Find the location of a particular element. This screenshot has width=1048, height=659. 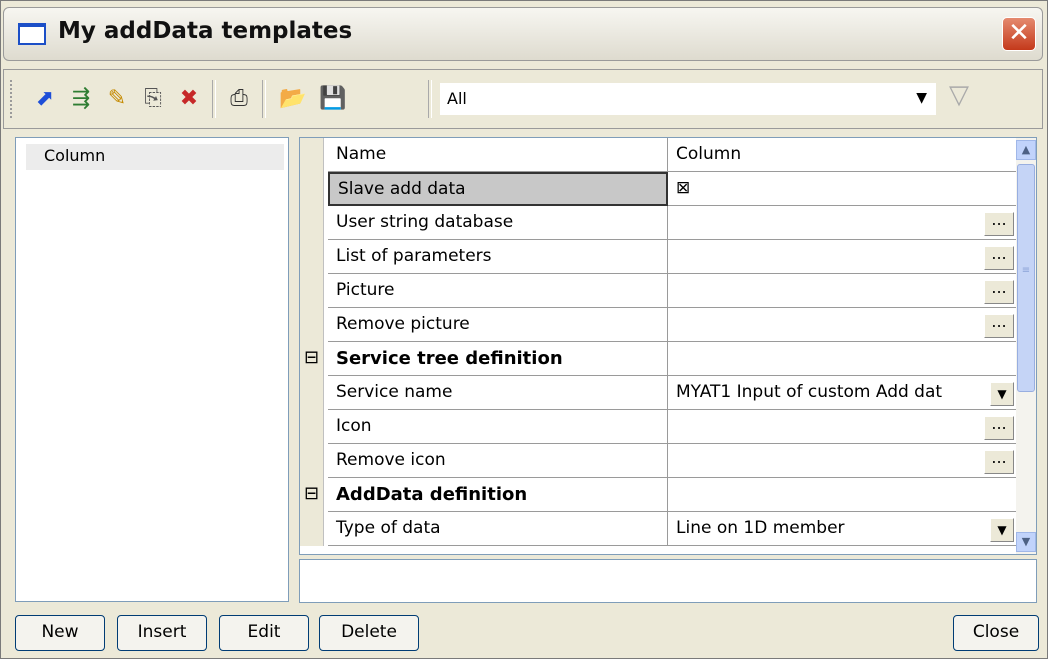

delete-button: Delete is located at coordinates (369, 633).